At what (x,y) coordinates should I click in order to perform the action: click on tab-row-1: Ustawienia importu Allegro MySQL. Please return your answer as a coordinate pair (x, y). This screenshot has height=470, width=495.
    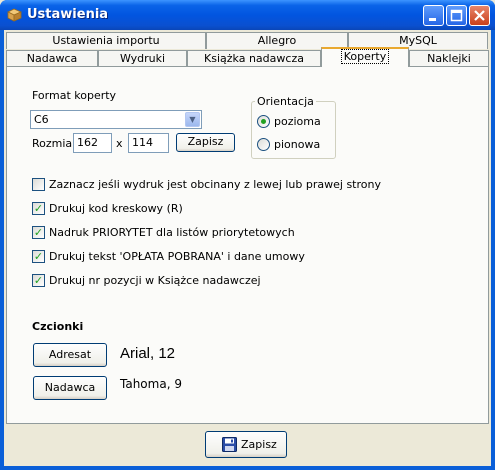
    Looking at the image, I should click on (247, 40).